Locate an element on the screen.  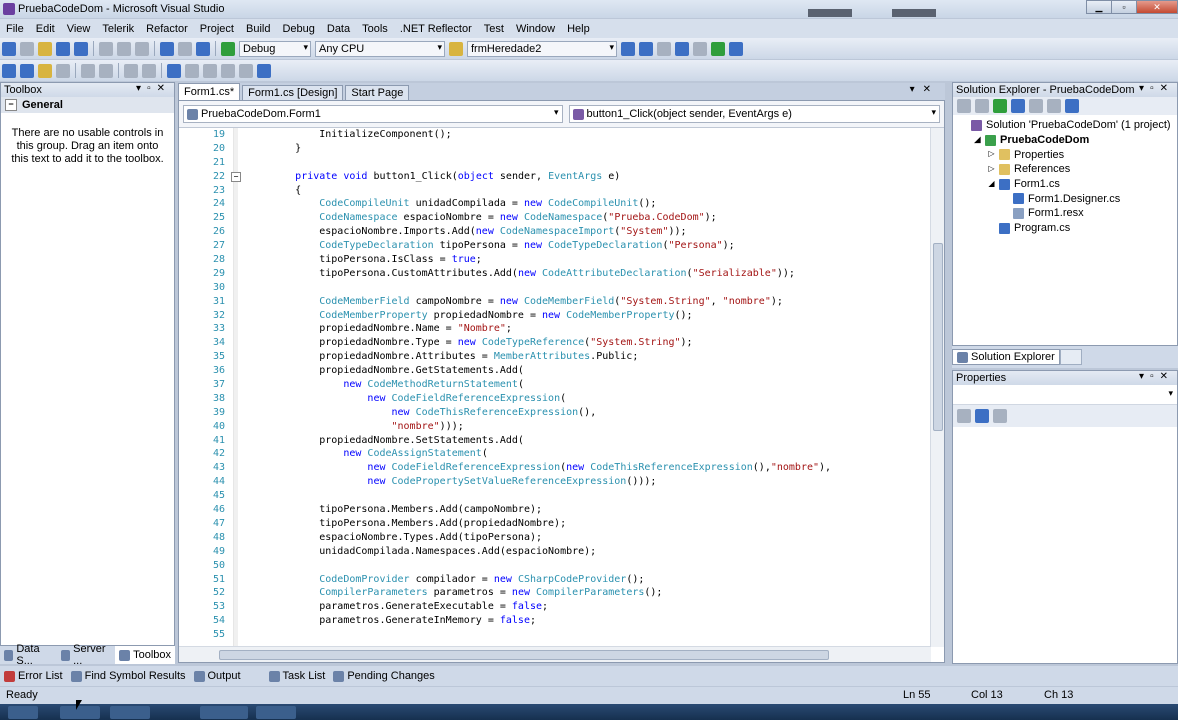
vertical-scrollbar is located at coordinates (937, 387).